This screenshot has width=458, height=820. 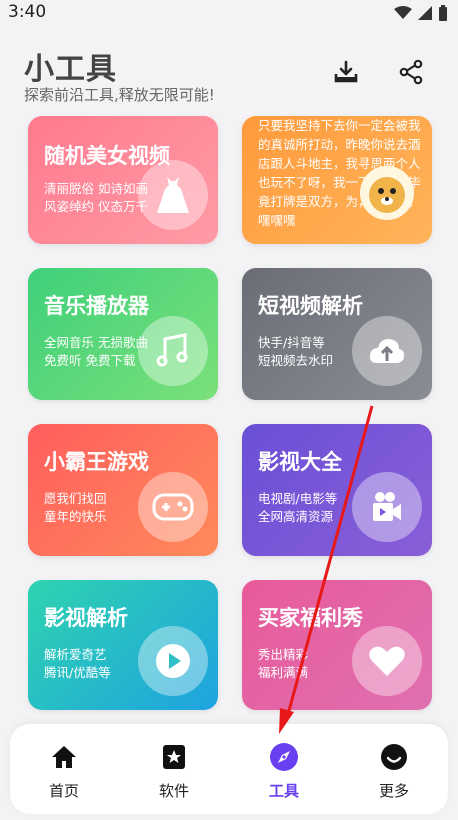 I want to click on nav-label: 软件, so click(x=173, y=791).